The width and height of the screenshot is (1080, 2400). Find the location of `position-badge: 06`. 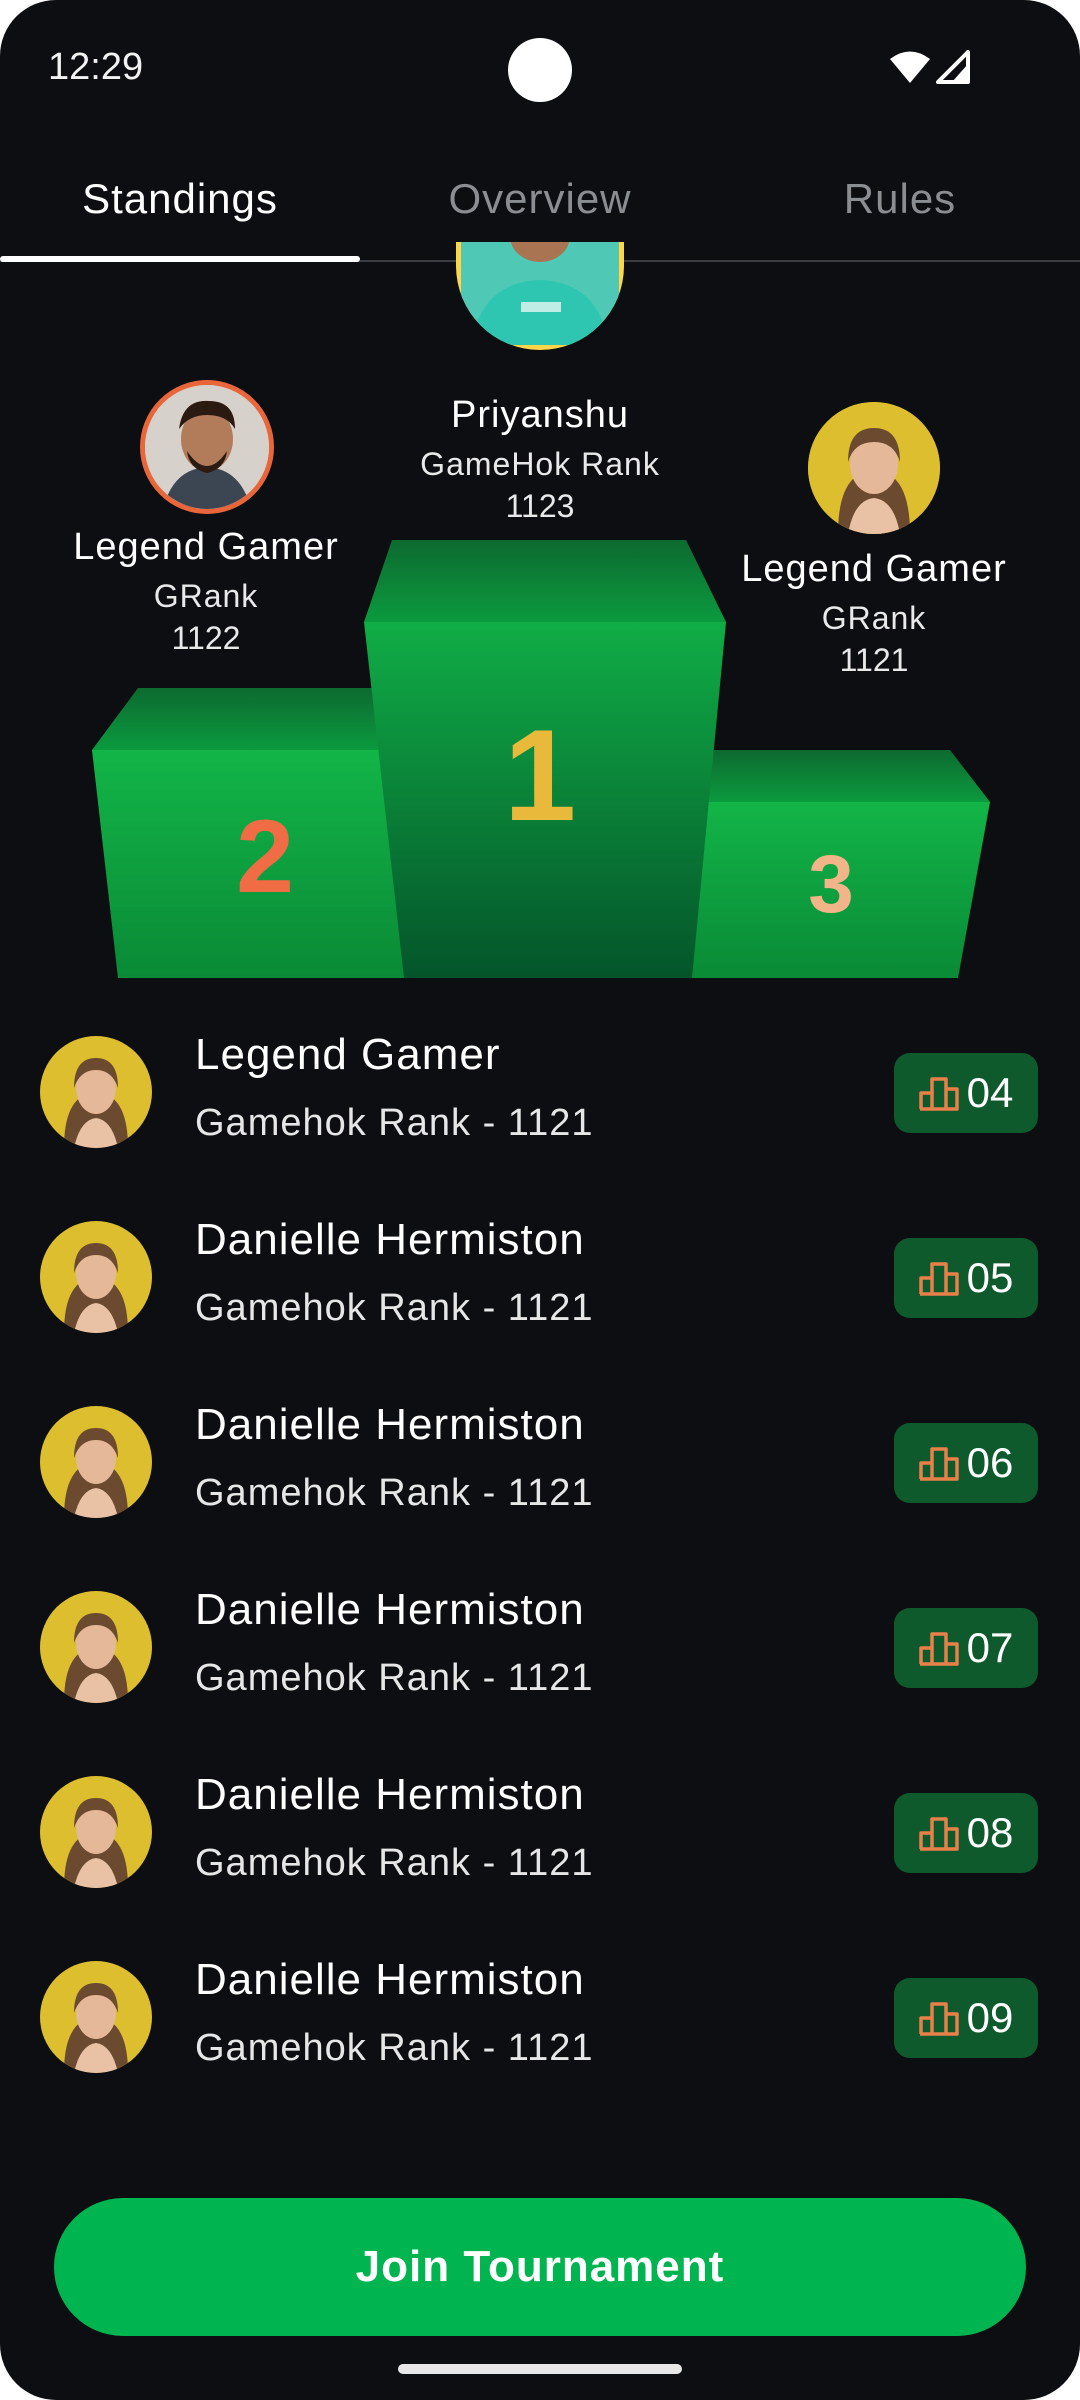

position-badge: 06 is located at coordinates (966, 1463).